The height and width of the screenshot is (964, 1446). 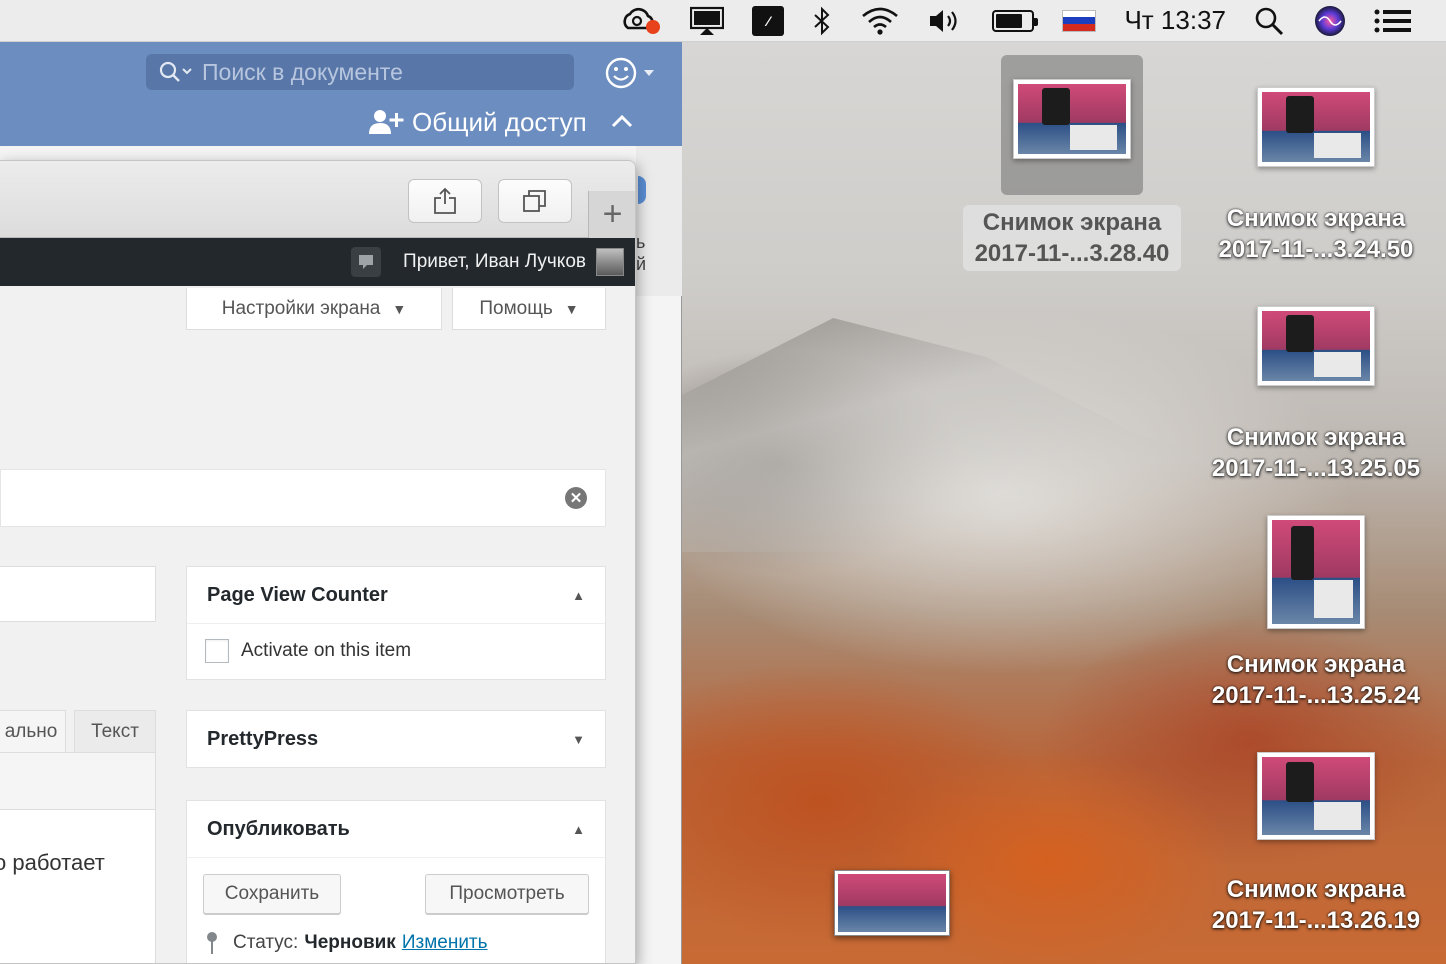 I want to click on spotlight-icon, so click(x=1270, y=21).